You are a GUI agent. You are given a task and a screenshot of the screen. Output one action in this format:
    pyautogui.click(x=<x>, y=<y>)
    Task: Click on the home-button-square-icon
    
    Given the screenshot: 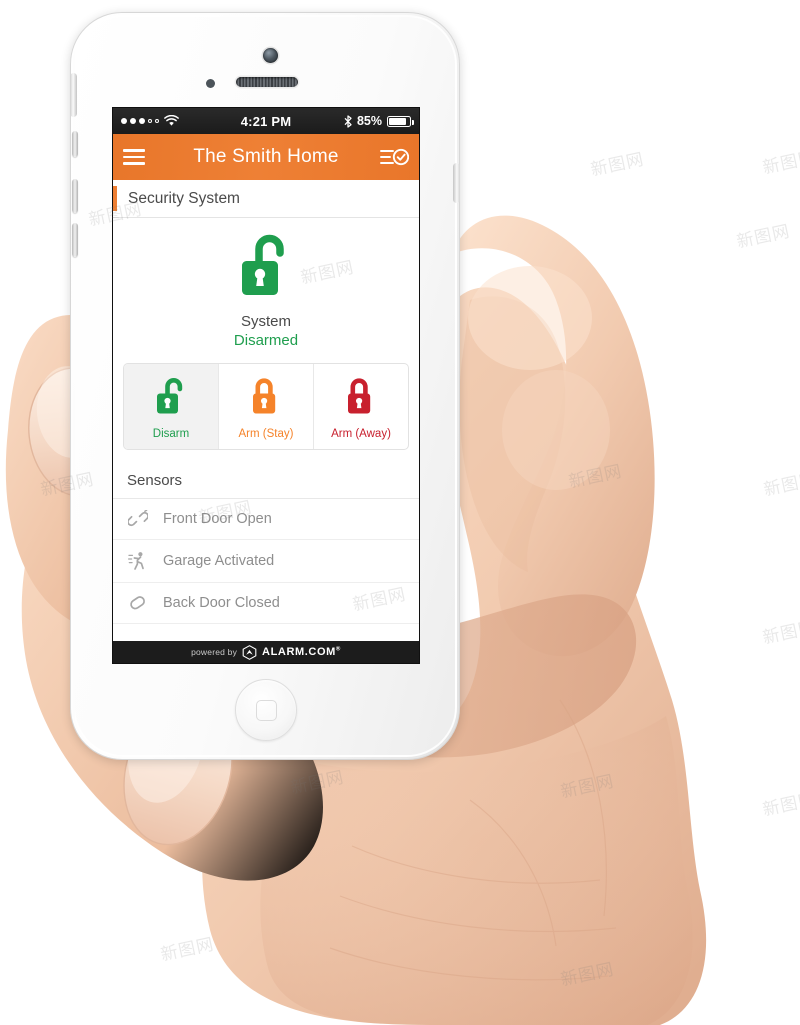 What is the action you would take?
    pyautogui.click(x=266, y=710)
    